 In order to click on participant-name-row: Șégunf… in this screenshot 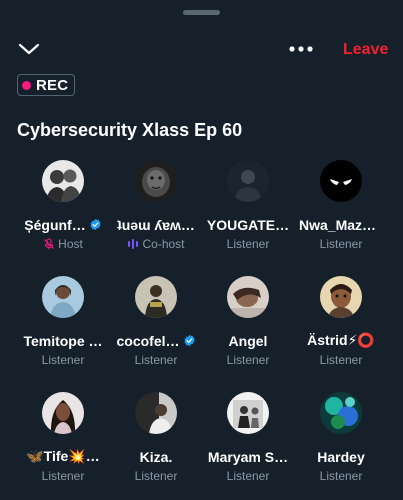, I will do `click(63, 224)`.